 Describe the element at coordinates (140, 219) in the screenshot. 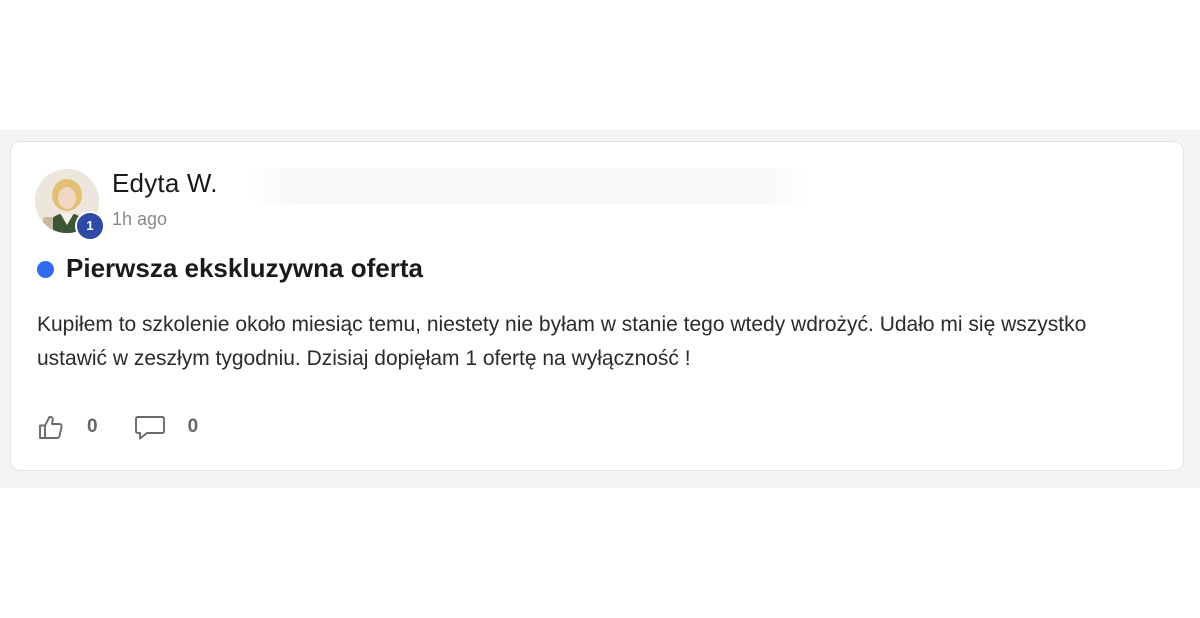

I see `post-timestamp: 1h ago` at that location.